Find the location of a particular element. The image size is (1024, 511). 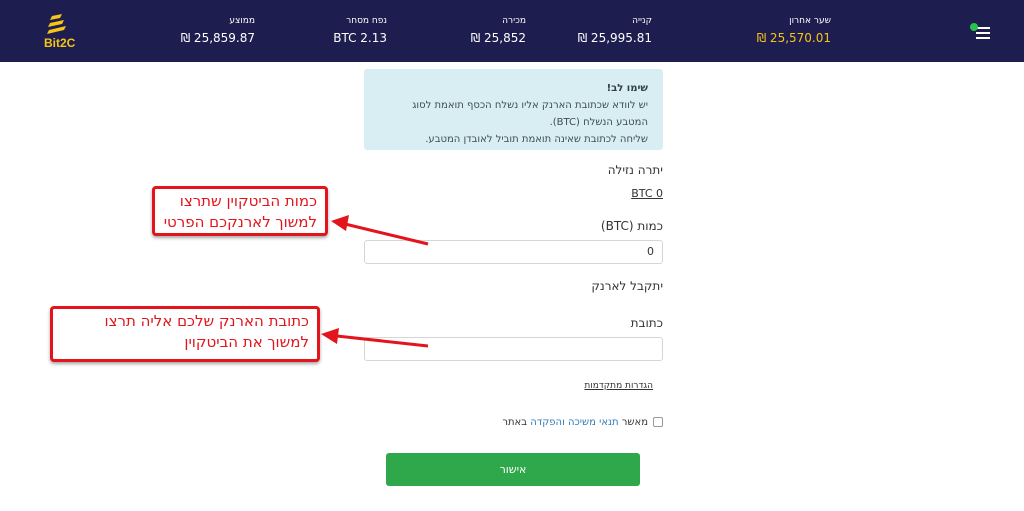

stat-value: ₪ 25,859.87 is located at coordinates (217, 38).